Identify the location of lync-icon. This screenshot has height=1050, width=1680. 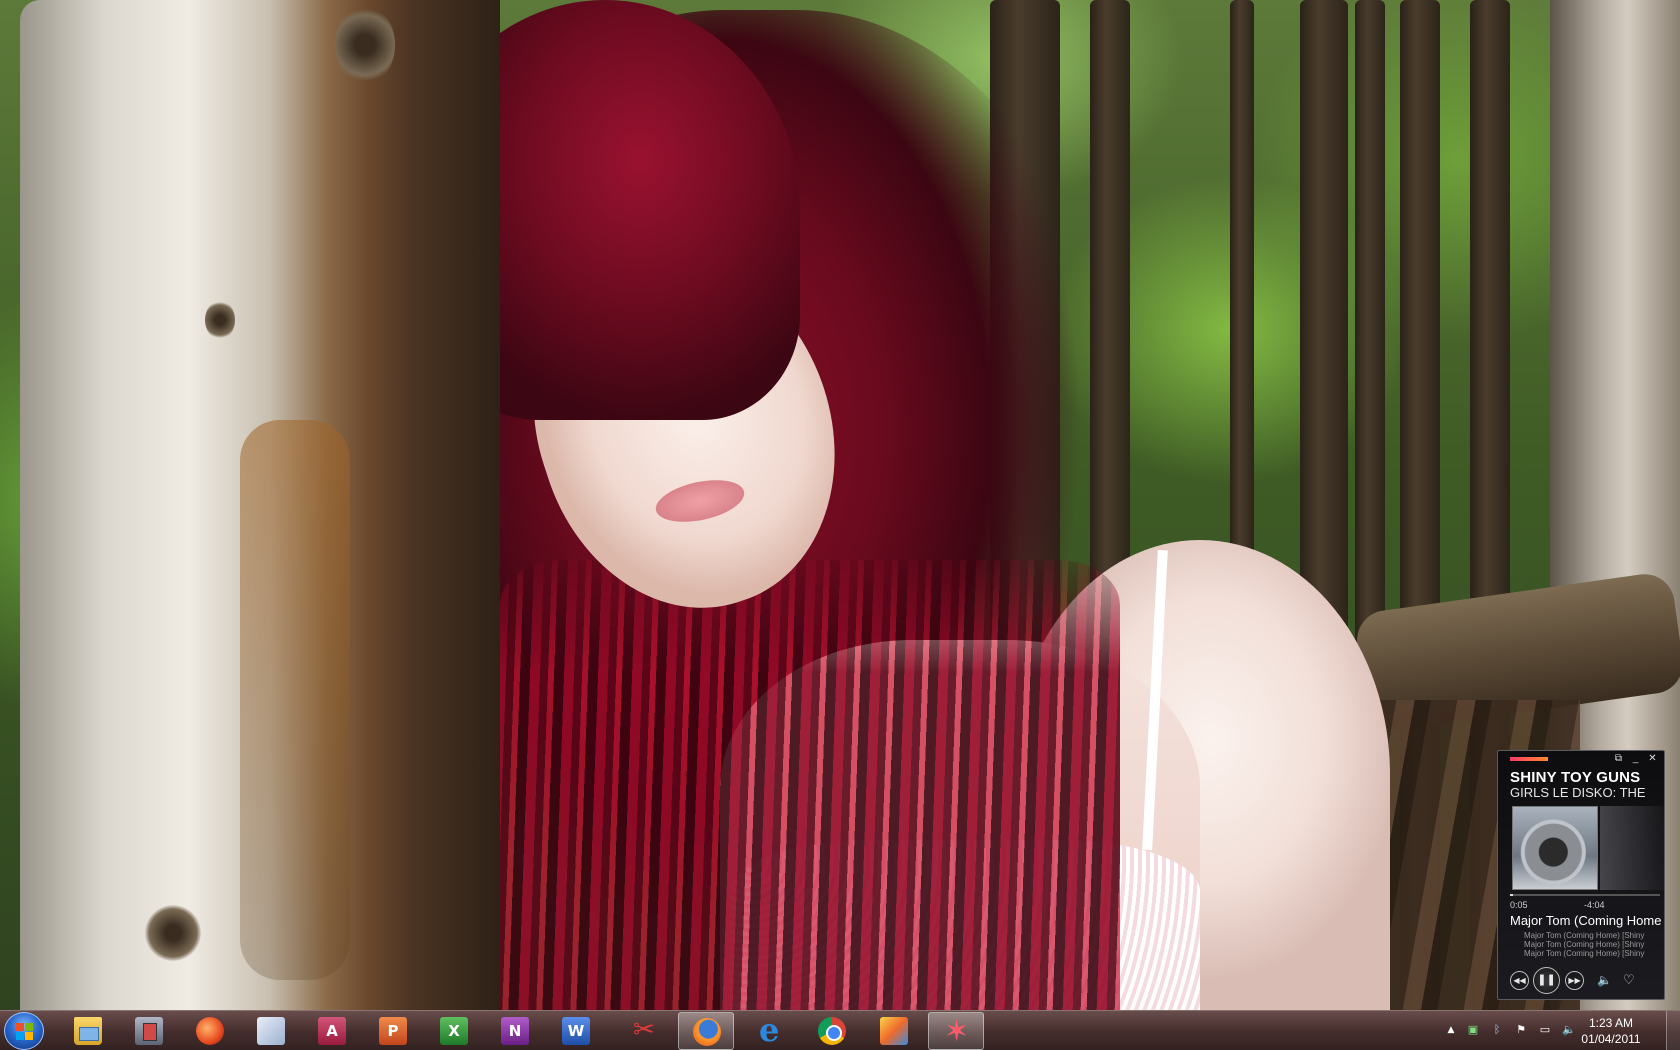
(271, 1031).